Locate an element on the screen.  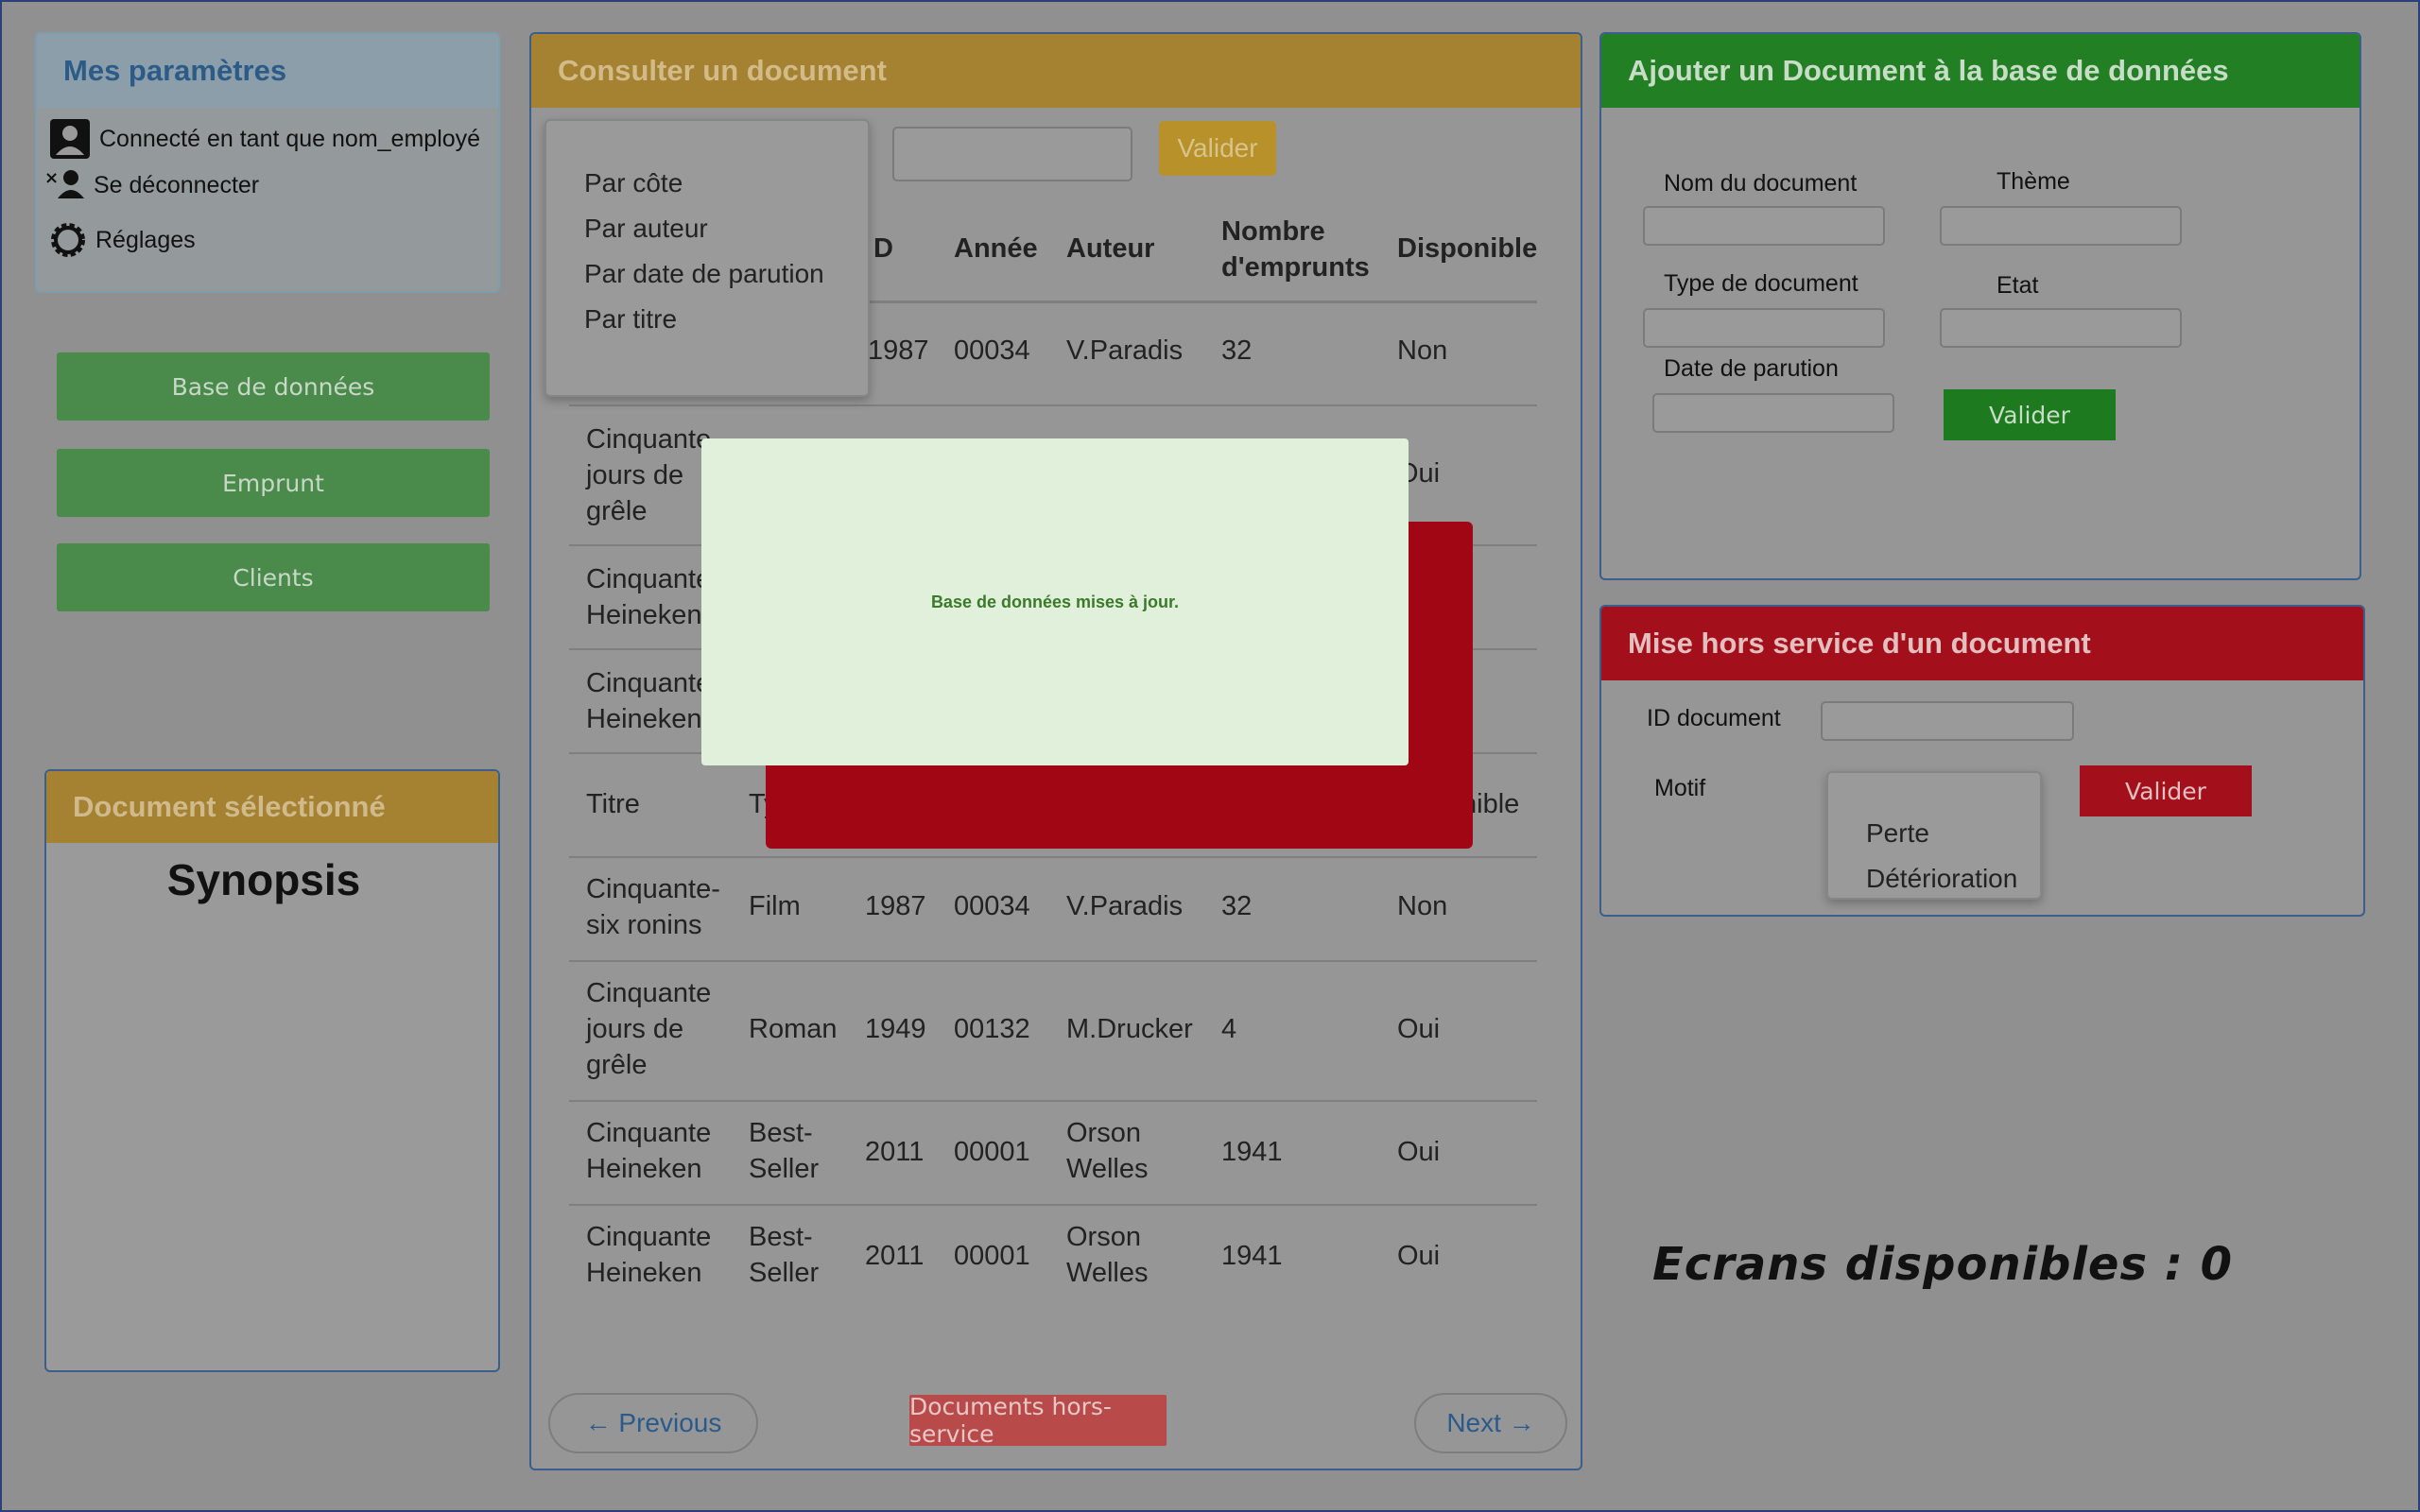
id-document-label: ID document is located at coordinates (1714, 718).